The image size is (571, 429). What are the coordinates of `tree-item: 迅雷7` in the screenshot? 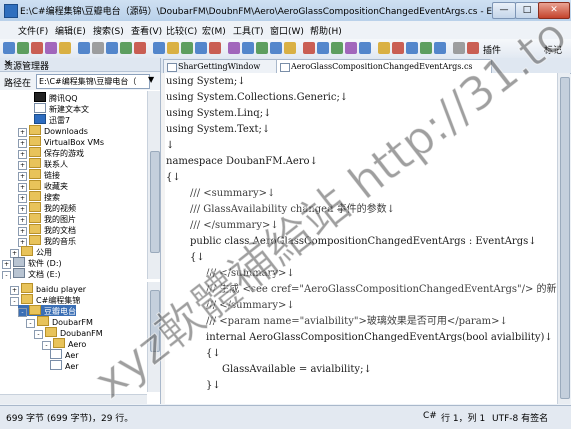 It's located at (52, 119).